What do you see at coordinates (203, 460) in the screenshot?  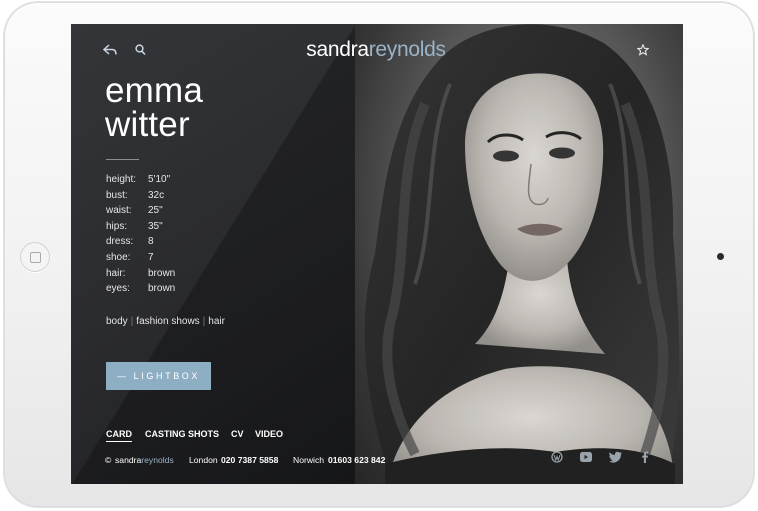 I see `london-label: London` at bounding box center [203, 460].